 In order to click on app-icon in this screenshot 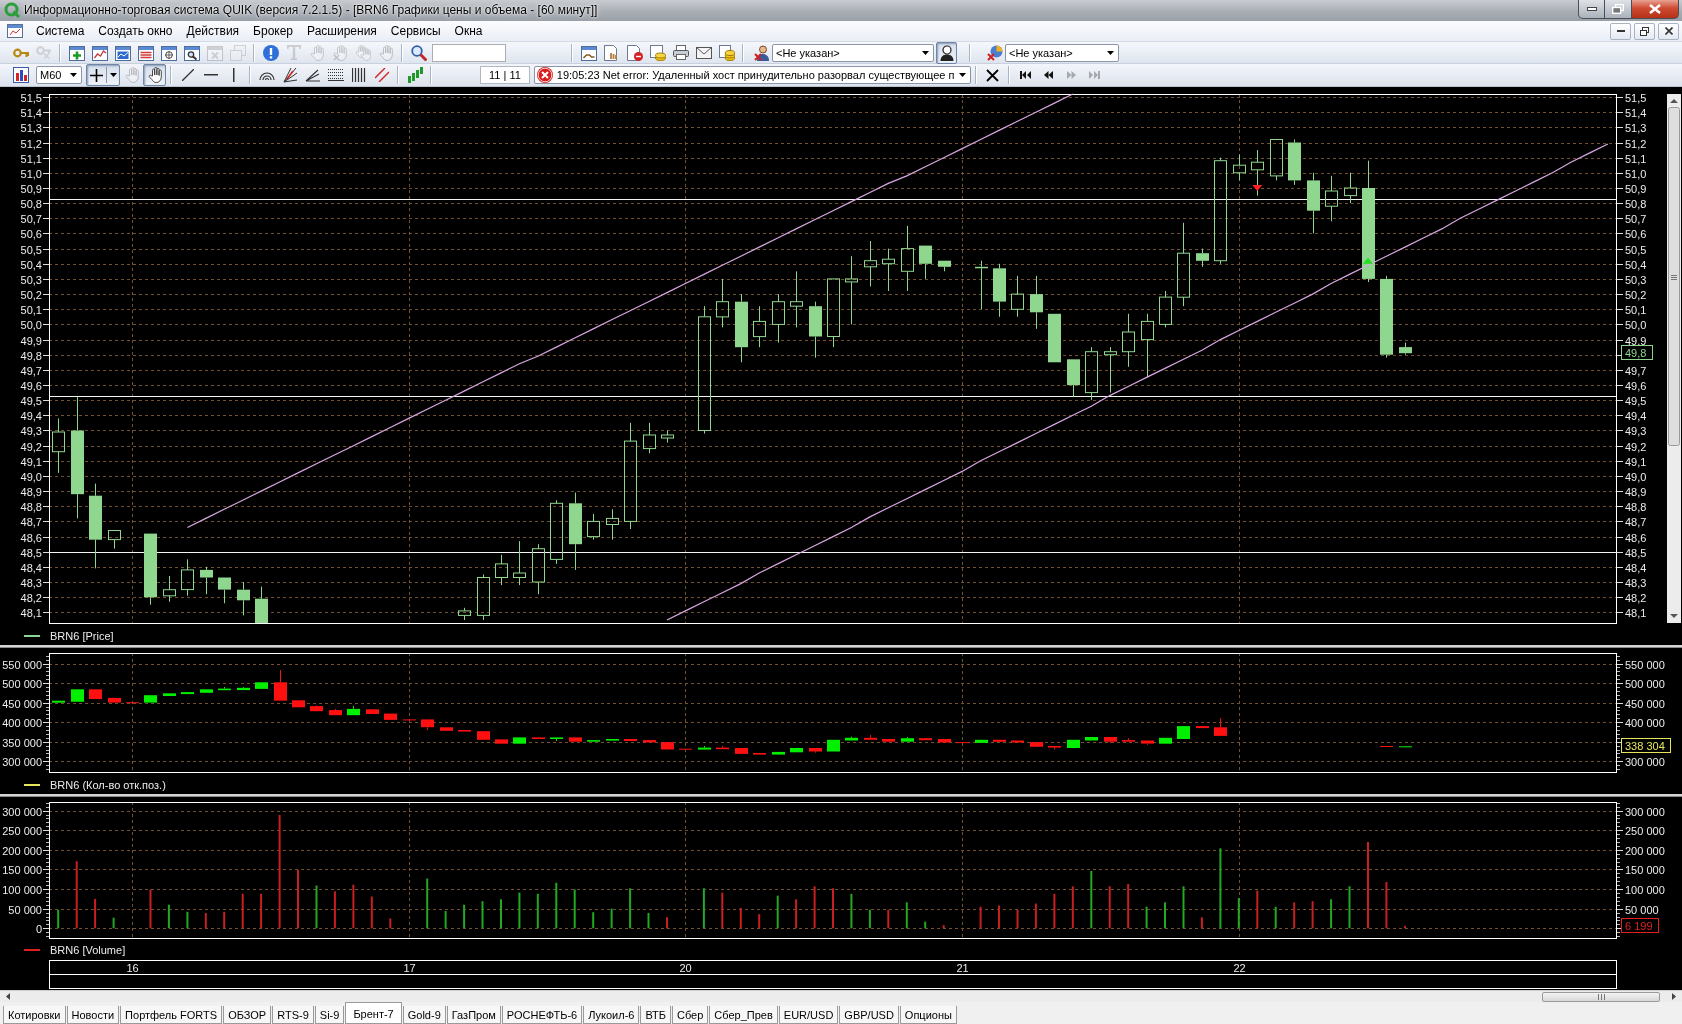, I will do `click(12, 10)`.